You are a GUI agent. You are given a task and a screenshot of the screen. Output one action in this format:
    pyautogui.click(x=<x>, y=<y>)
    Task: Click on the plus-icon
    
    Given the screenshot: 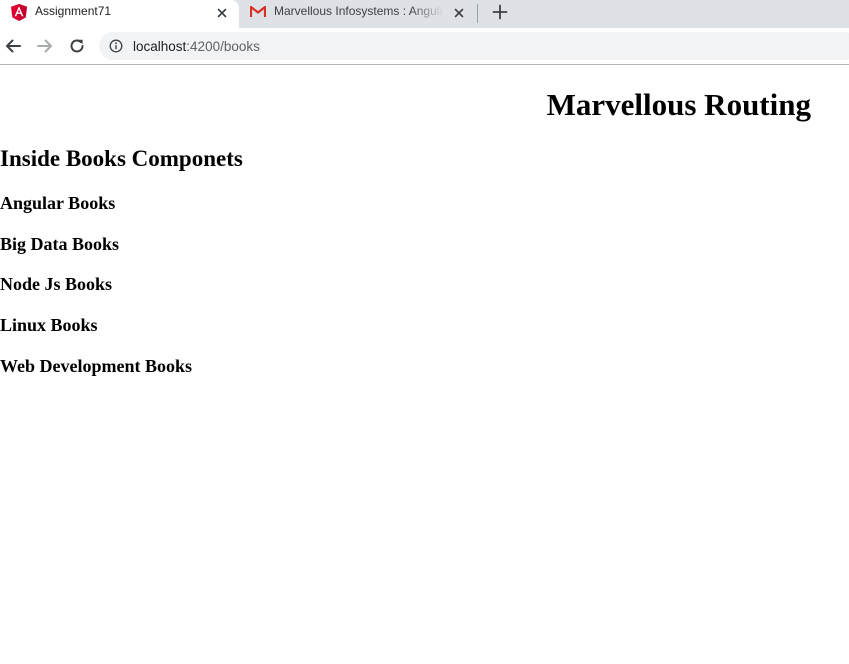 What is the action you would take?
    pyautogui.click(x=500, y=12)
    